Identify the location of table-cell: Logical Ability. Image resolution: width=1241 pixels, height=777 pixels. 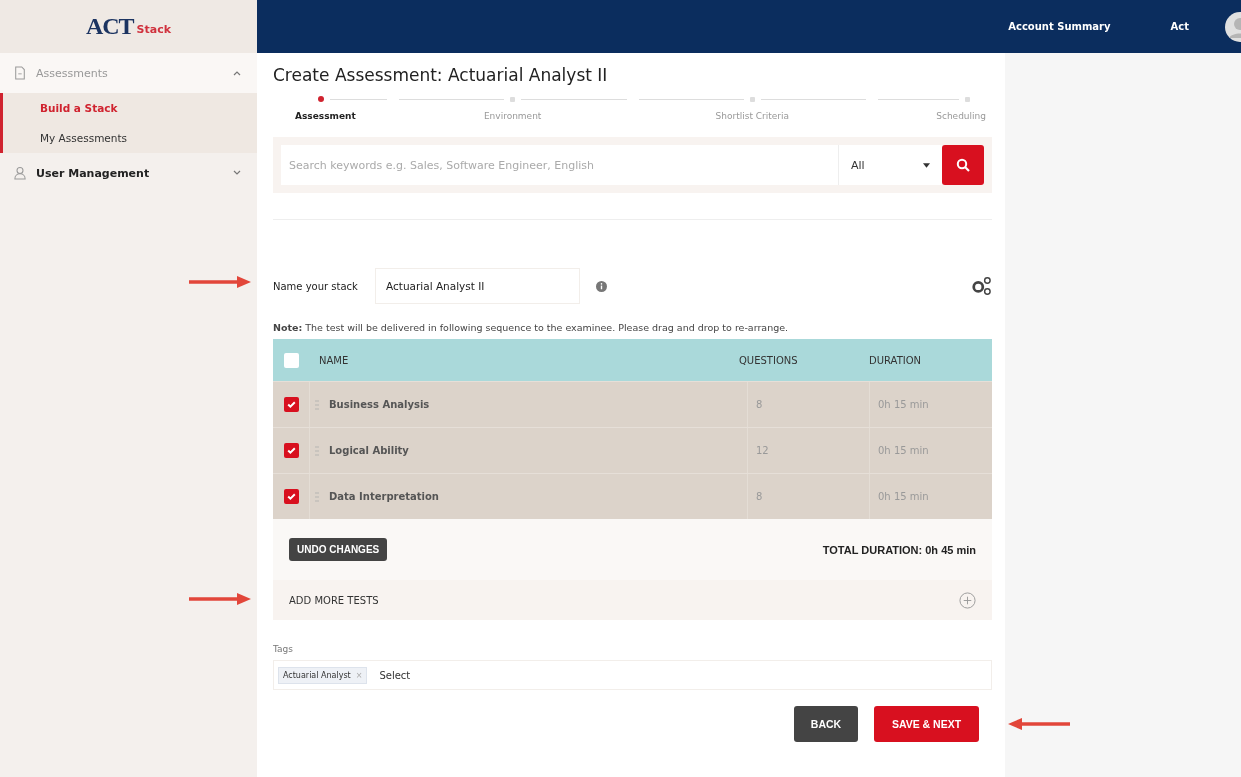
(369, 450).